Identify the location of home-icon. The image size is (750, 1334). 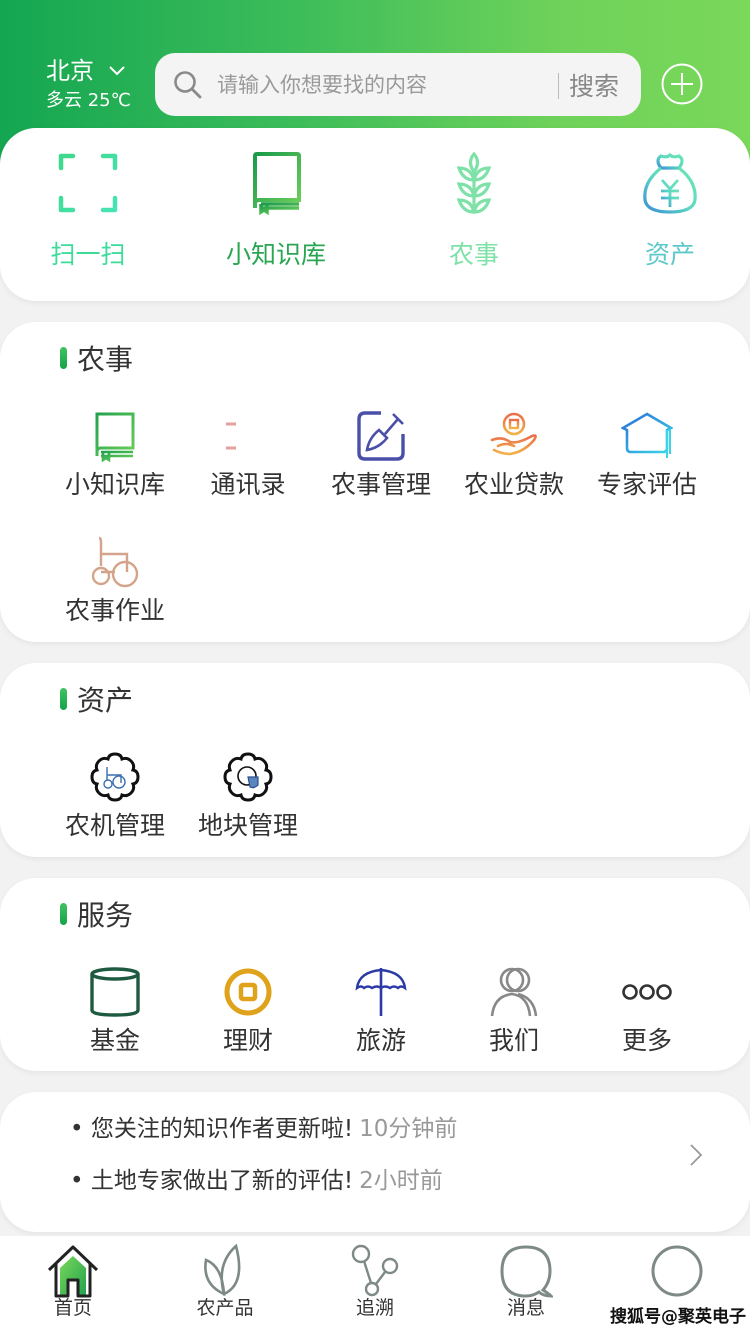
(73, 1271).